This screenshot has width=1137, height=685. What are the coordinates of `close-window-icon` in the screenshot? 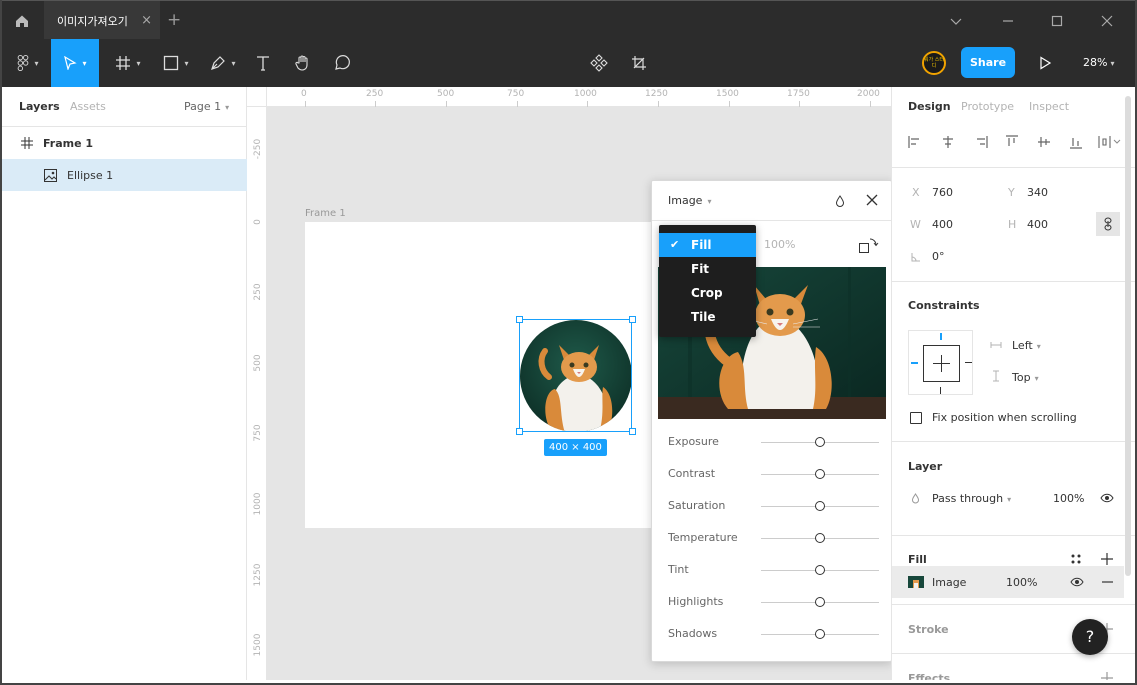 It's located at (1107, 21).